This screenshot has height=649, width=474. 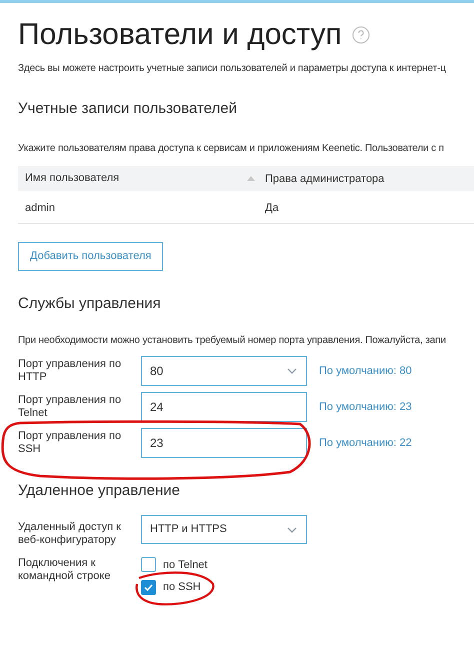 What do you see at coordinates (361, 35) in the screenshot?
I see `help-icon` at bounding box center [361, 35].